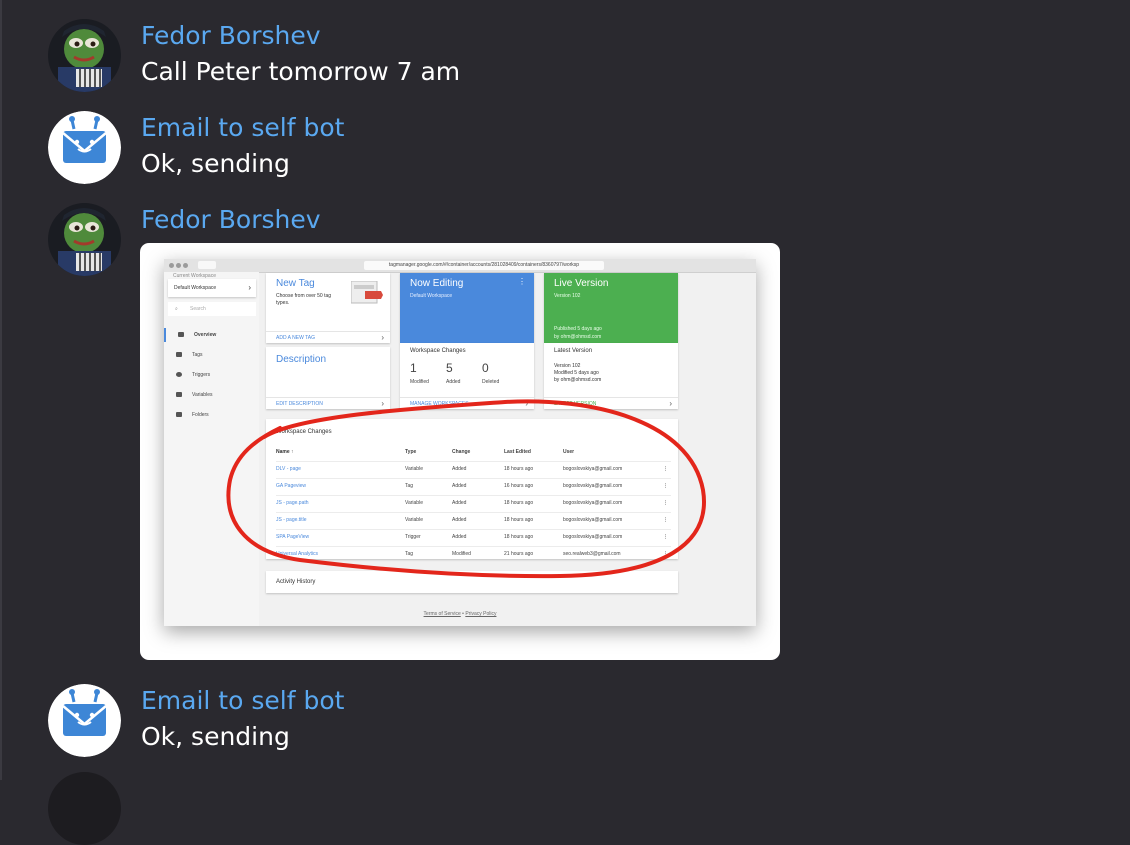 Image resolution: width=1130 pixels, height=845 pixels. Describe the element at coordinates (198, 309) in the screenshot. I see `search-placeholder: Search` at that location.